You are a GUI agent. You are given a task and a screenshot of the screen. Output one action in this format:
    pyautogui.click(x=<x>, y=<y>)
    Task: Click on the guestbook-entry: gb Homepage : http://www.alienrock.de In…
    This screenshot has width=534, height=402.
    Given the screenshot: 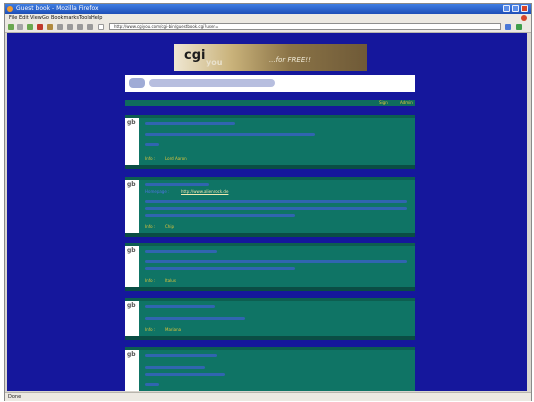 What is the action you would take?
    pyautogui.click(x=270, y=207)
    